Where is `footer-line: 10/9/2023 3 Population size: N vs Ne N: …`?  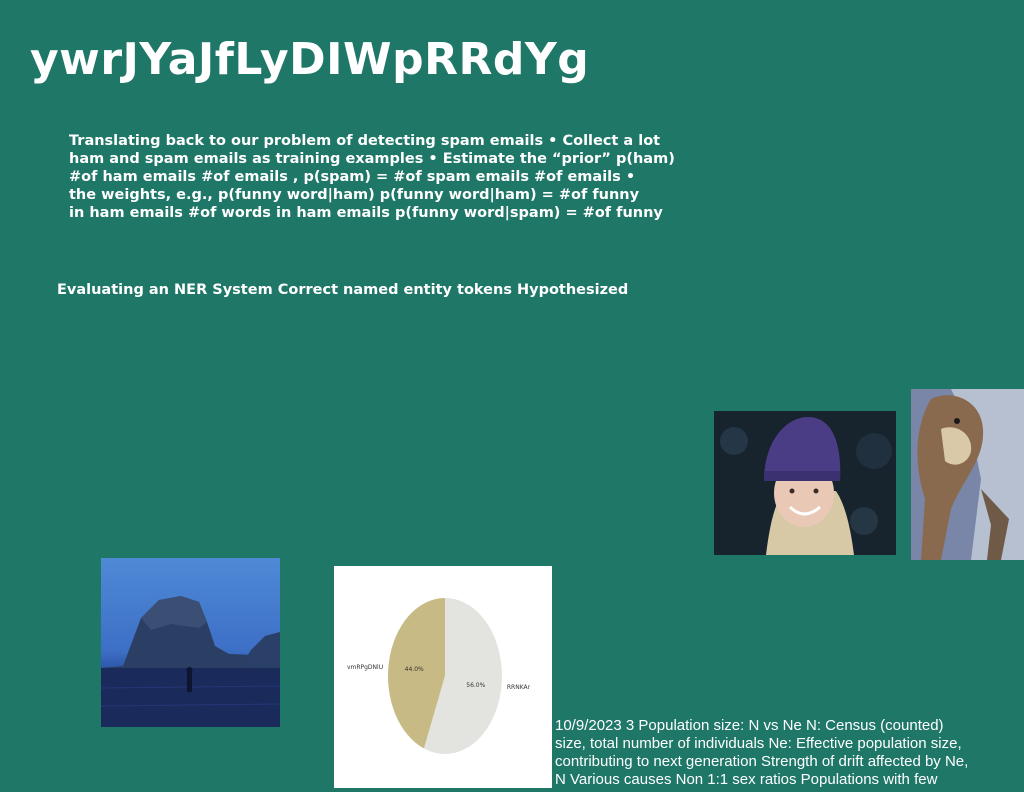 footer-line: 10/9/2023 3 Population size: N vs Ne N: … is located at coordinates (749, 725).